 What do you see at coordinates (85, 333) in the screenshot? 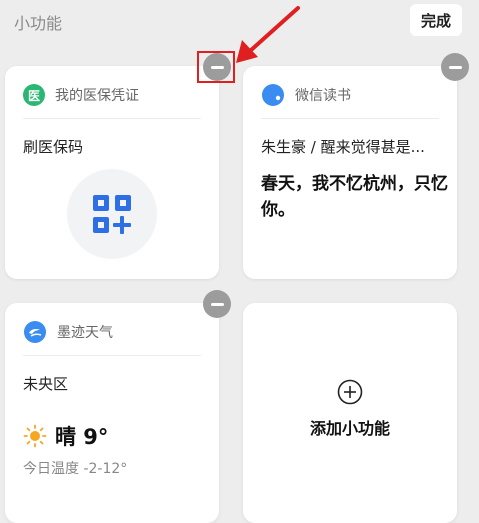
I see `app-name: 墨迹天气` at bounding box center [85, 333].